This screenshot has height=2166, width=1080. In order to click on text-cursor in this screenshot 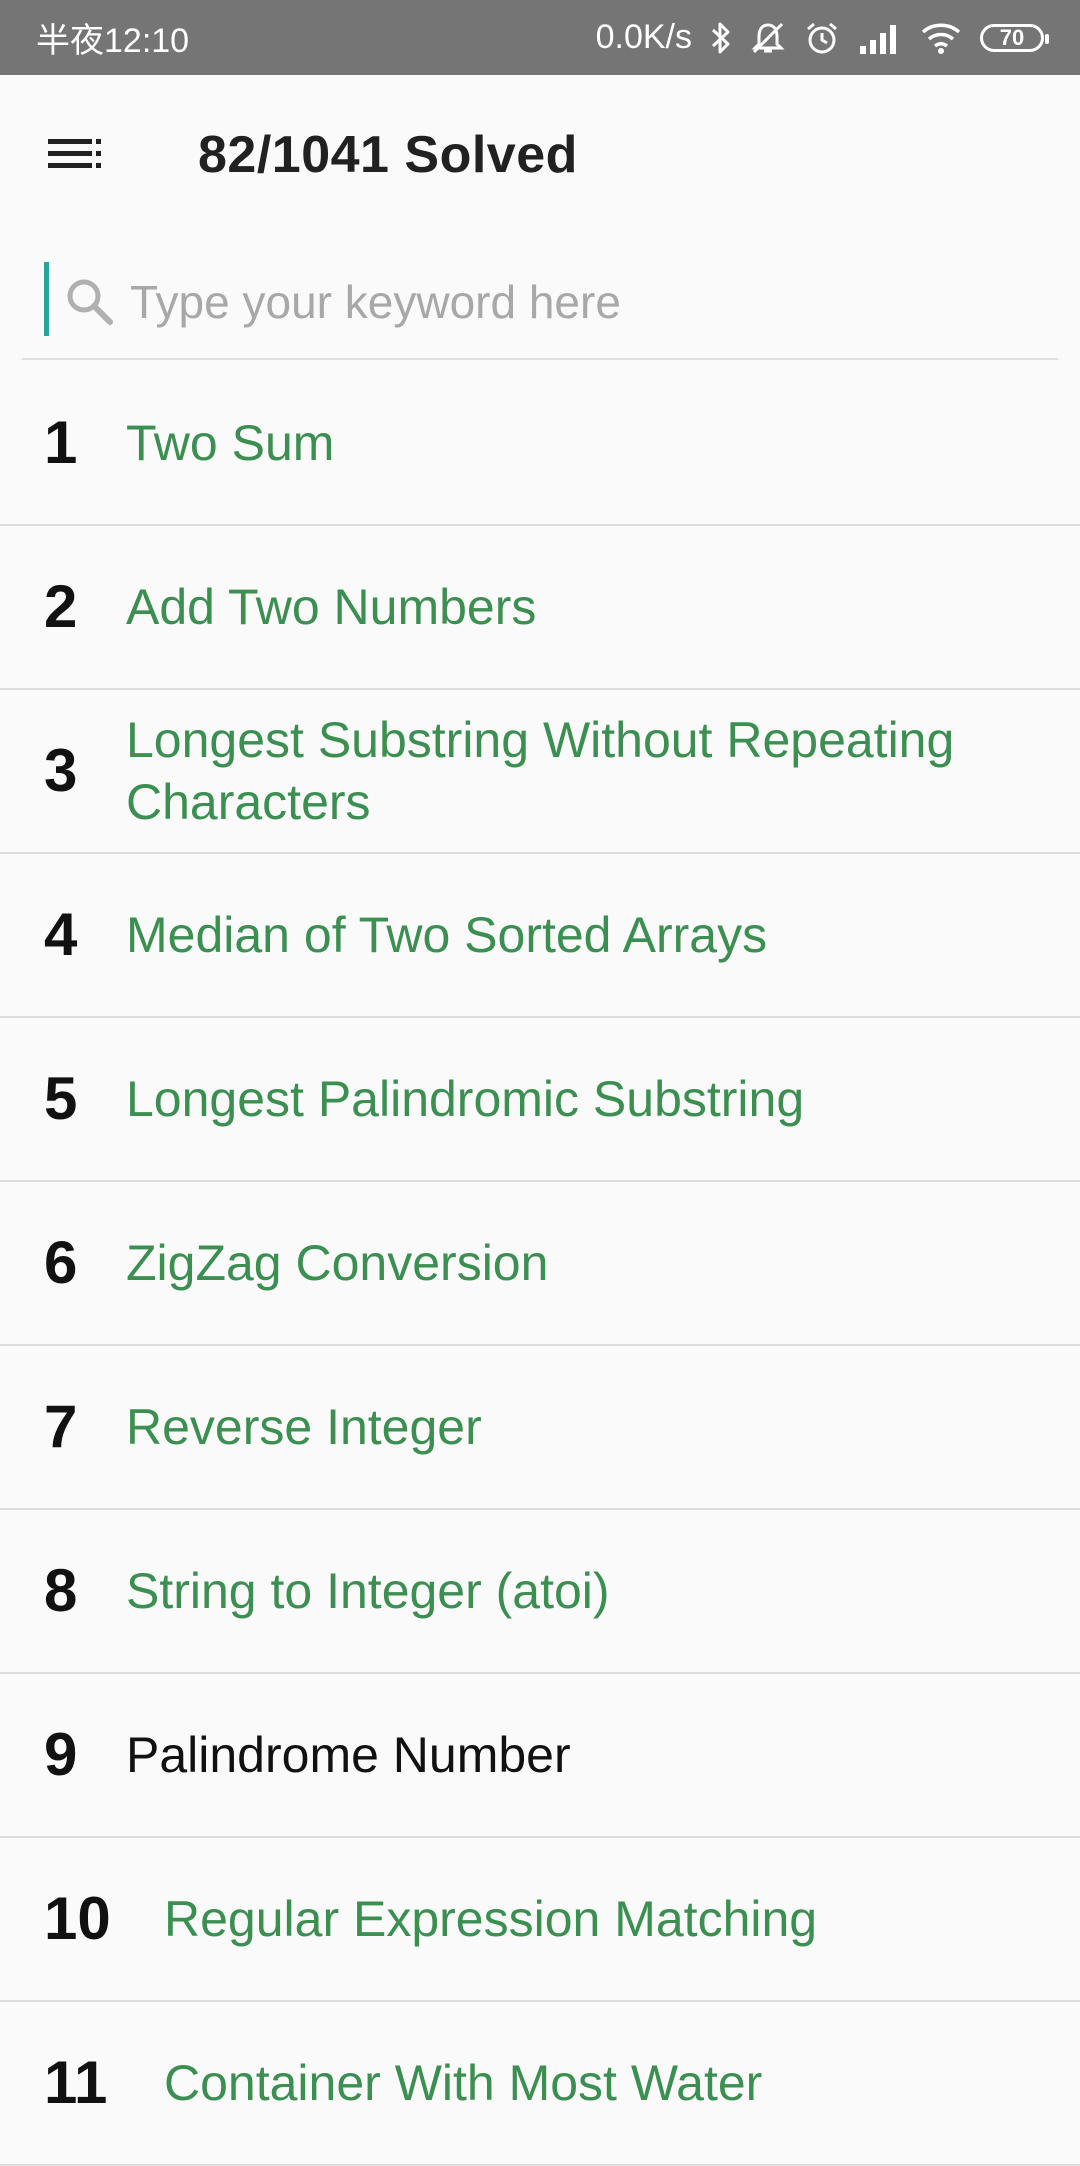, I will do `click(46, 299)`.